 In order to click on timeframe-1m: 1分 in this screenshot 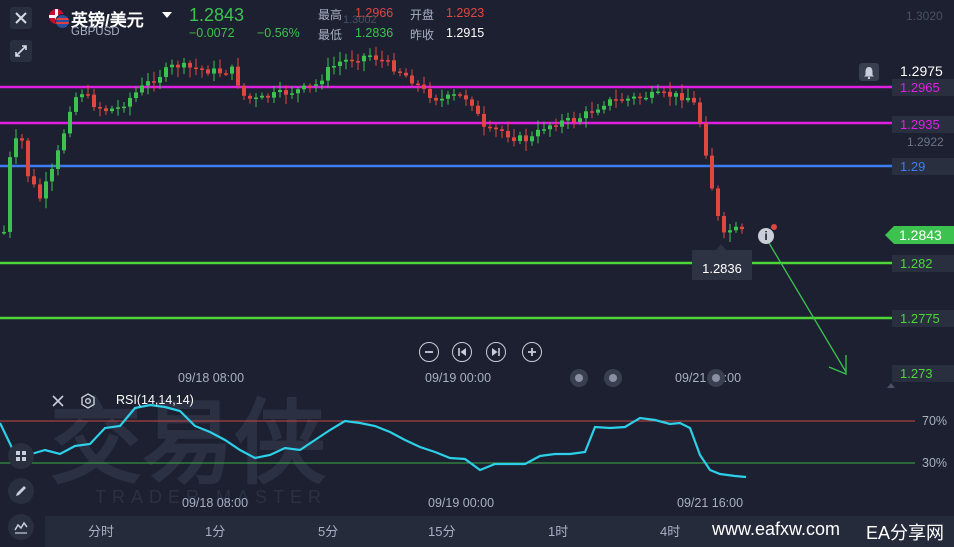, I will do `click(215, 530)`.